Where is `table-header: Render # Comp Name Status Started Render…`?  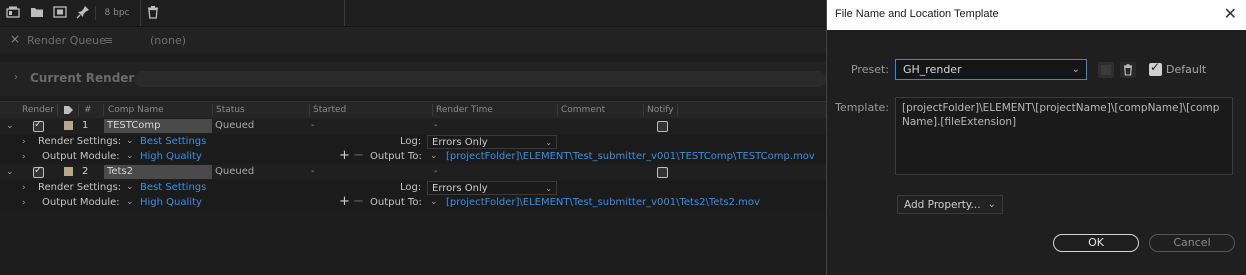 table-header: Render # Comp Name Status Started Render… is located at coordinates (413, 110).